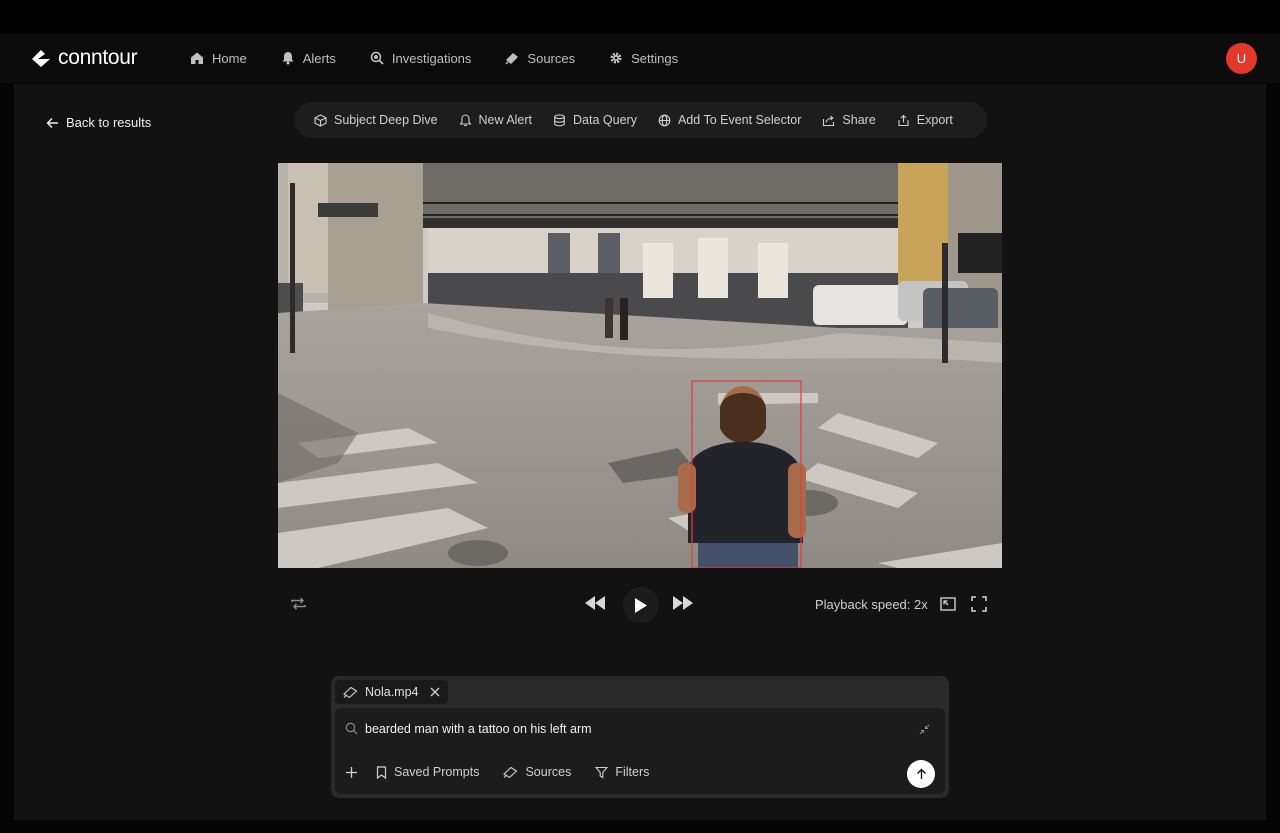 Image resolution: width=1280 pixels, height=833 pixels. I want to click on tool-label: Data Query, so click(605, 120).